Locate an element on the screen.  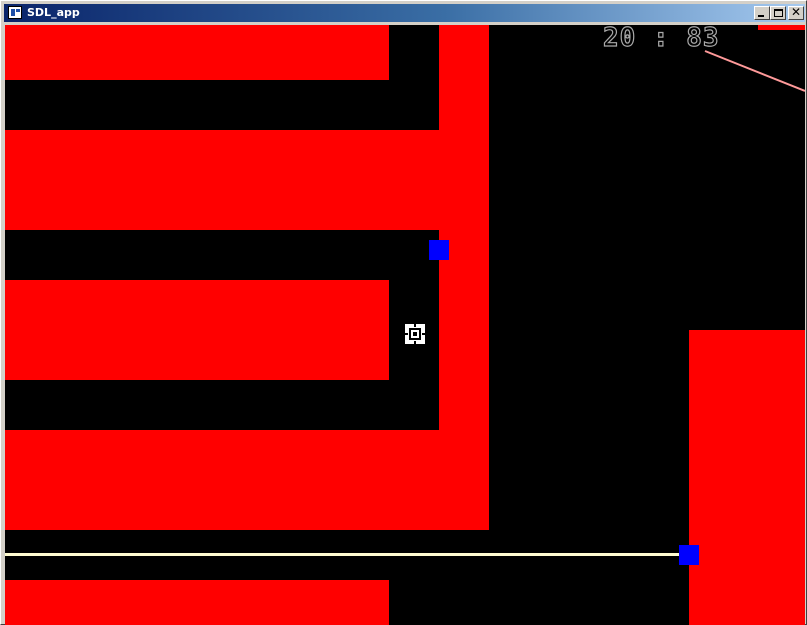
beam-line is located at coordinates (754, 71).